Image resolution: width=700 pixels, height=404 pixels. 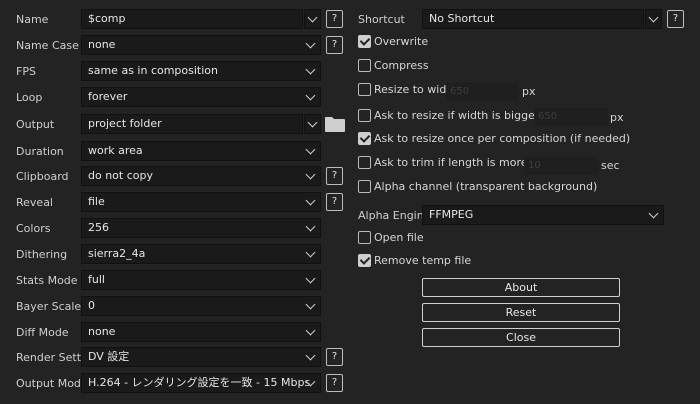 I want to click on reveal-help-button: ?, so click(x=334, y=202).